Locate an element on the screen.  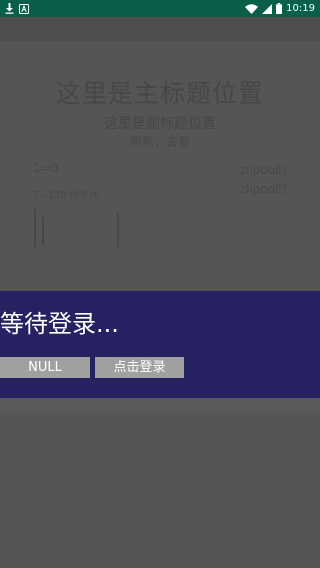
status-bar-left is located at coordinates (17, 8).